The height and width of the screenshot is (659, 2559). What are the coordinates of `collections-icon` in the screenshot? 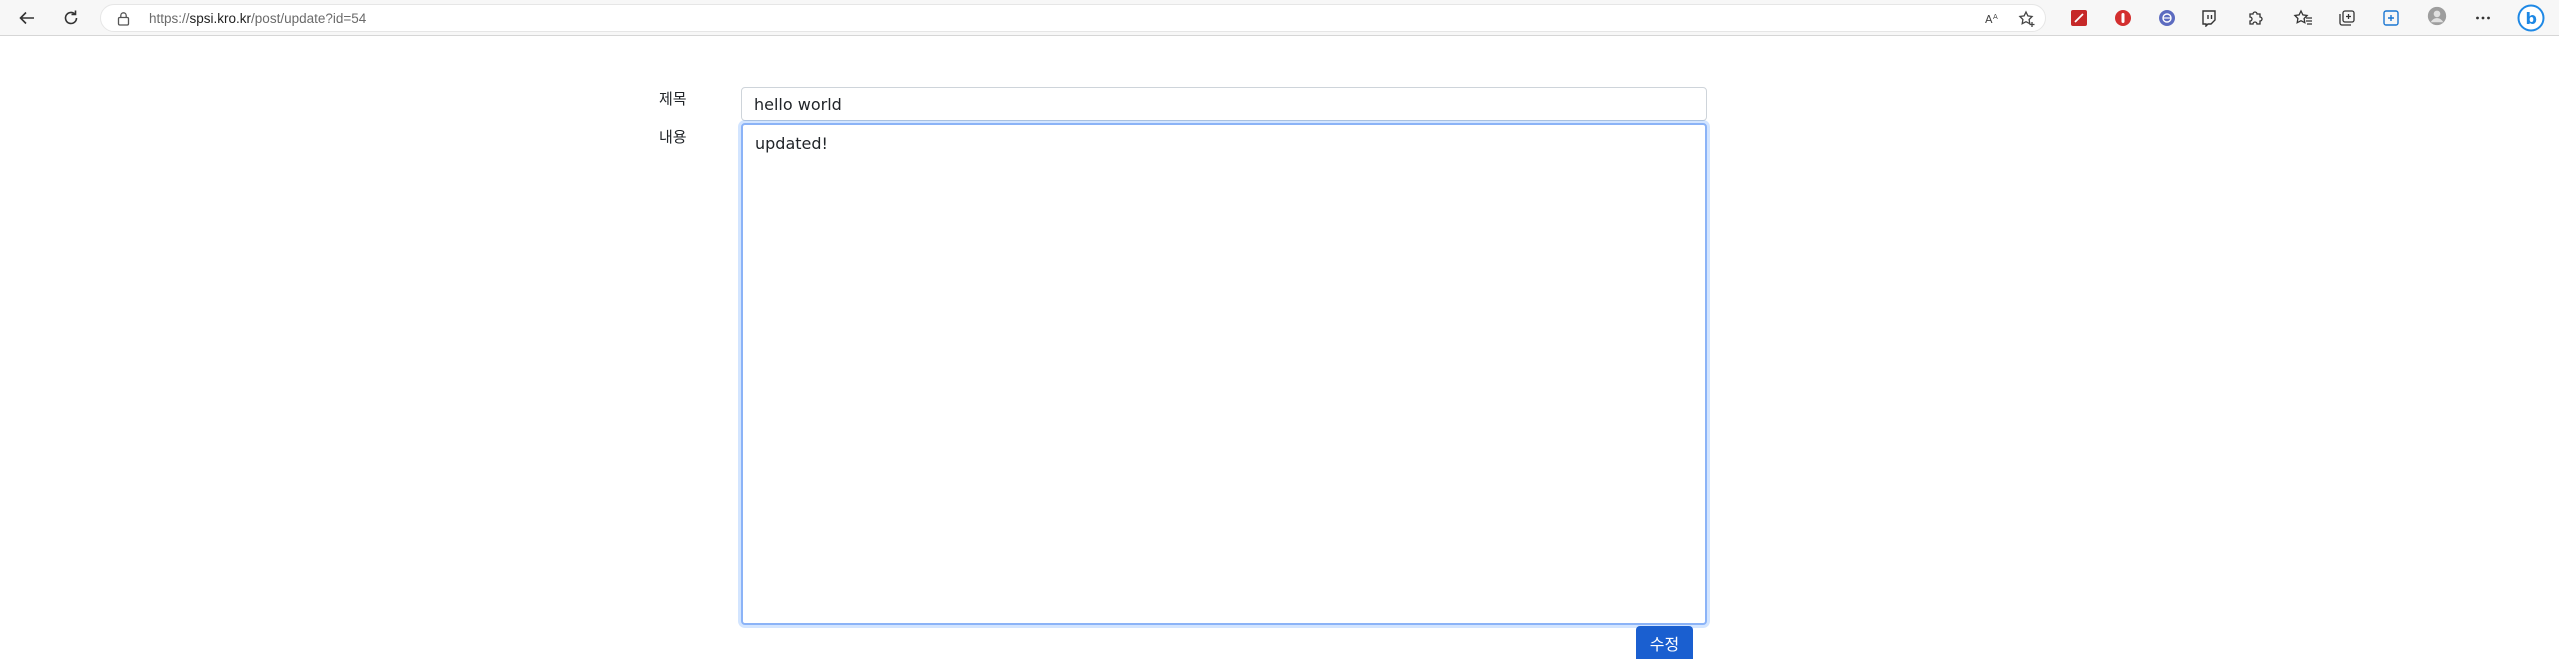 It's located at (2347, 18).